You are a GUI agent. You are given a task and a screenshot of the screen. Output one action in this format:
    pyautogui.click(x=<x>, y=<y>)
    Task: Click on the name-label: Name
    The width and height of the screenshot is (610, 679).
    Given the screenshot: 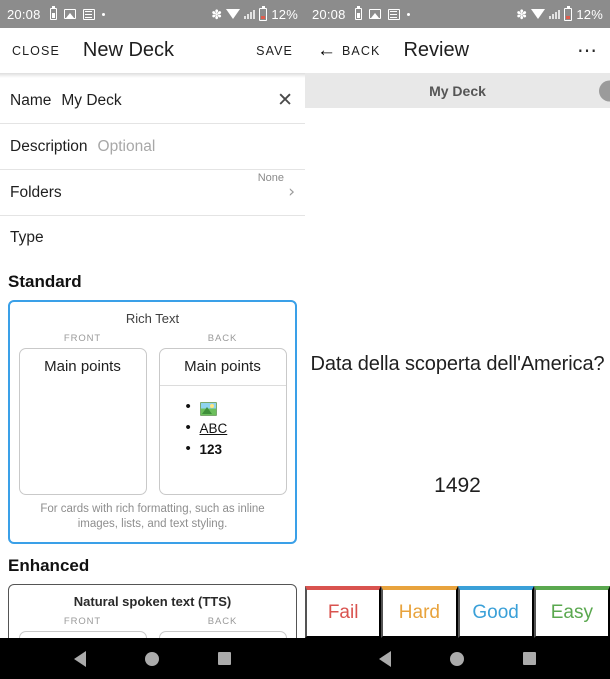 What is the action you would take?
    pyautogui.click(x=31, y=100)
    